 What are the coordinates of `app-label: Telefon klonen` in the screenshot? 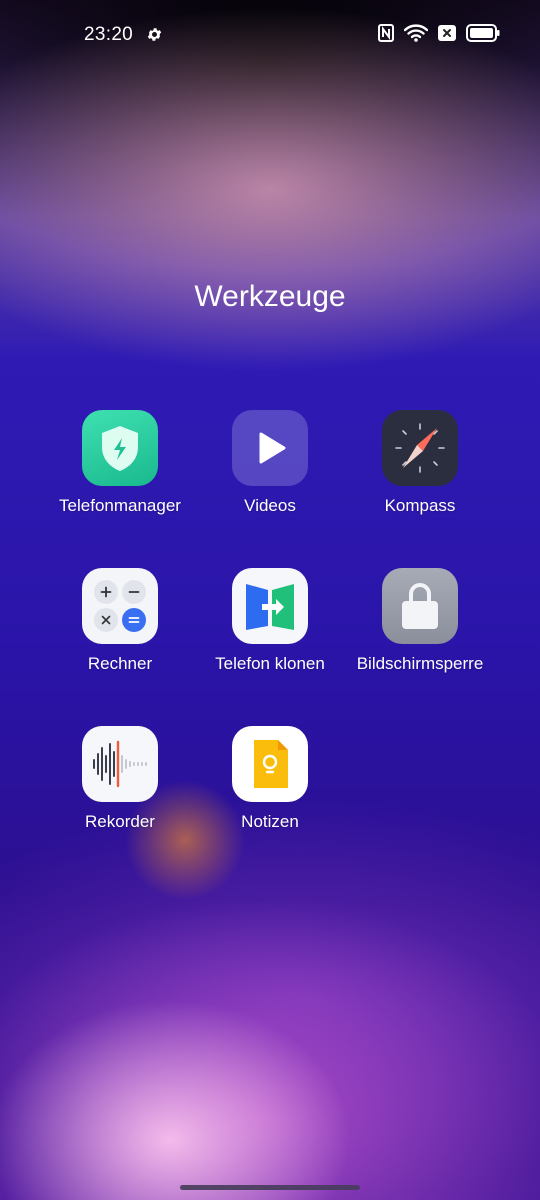 It's located at (270, 663).